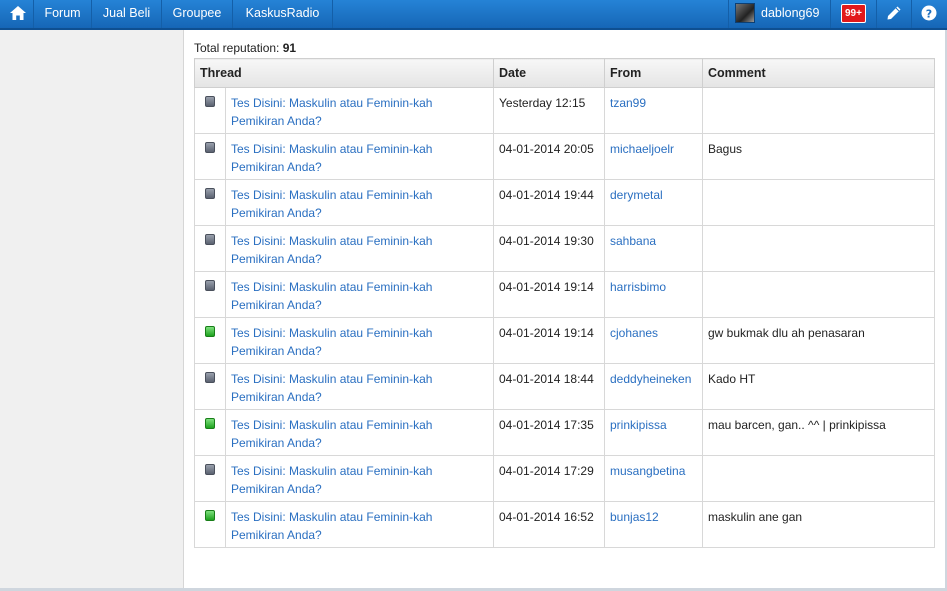  I want to click on date-cell: 04-01-2014 19:14, so click(549, 294).